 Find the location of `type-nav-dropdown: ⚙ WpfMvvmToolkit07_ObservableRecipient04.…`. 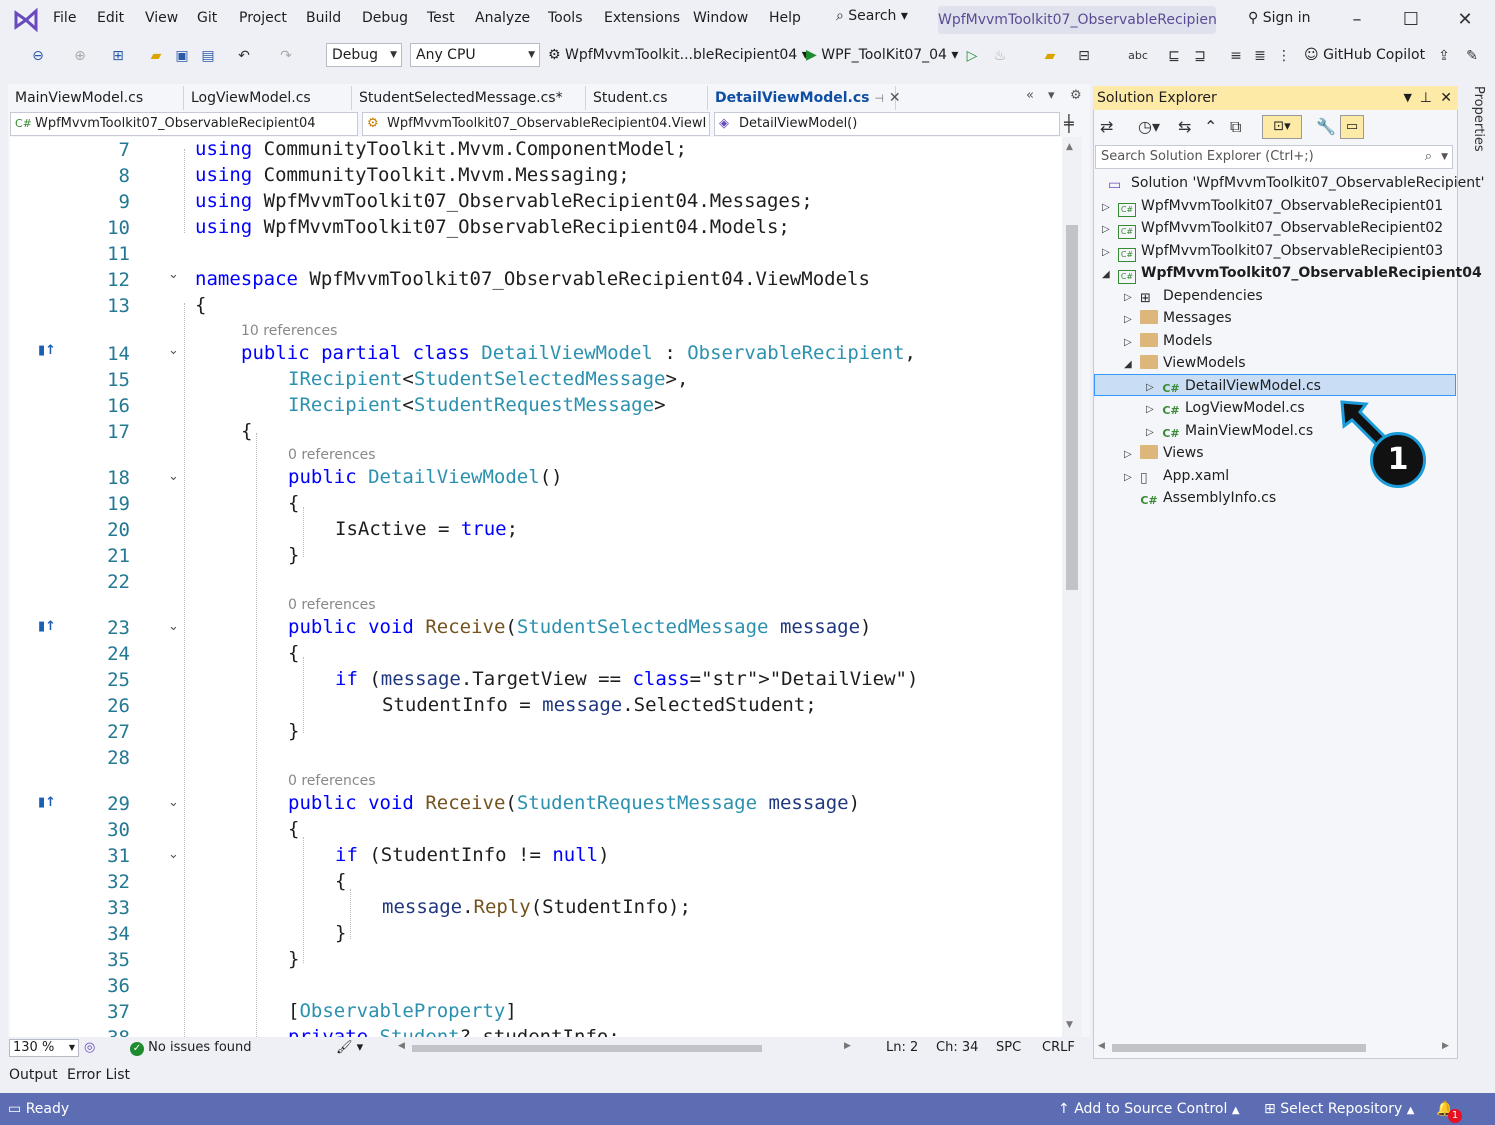

type-nav-dropdown: ⚙ WpfMvvmToolkit07_ObservableRecipient04.… is located at coordinates (536, 124).